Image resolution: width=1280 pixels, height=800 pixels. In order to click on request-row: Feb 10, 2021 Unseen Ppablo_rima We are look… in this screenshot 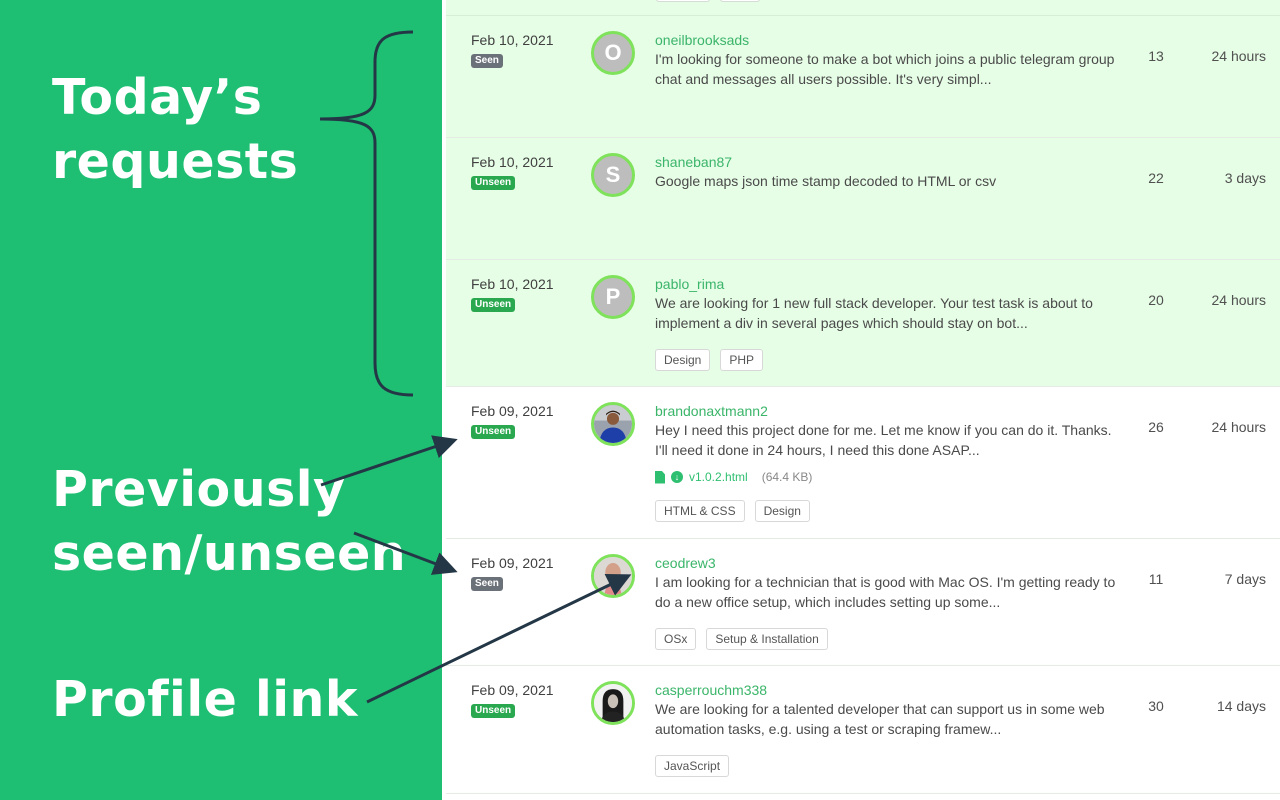, I will do `click(863, 323)`.